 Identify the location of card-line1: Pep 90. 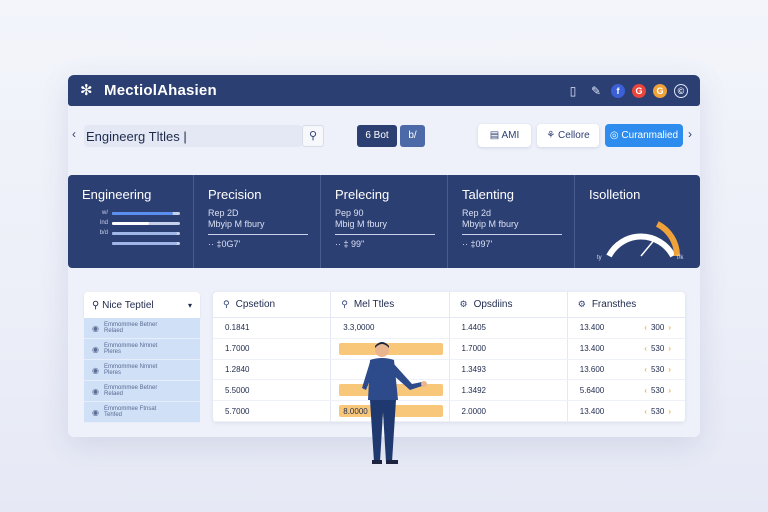
(349, 213).